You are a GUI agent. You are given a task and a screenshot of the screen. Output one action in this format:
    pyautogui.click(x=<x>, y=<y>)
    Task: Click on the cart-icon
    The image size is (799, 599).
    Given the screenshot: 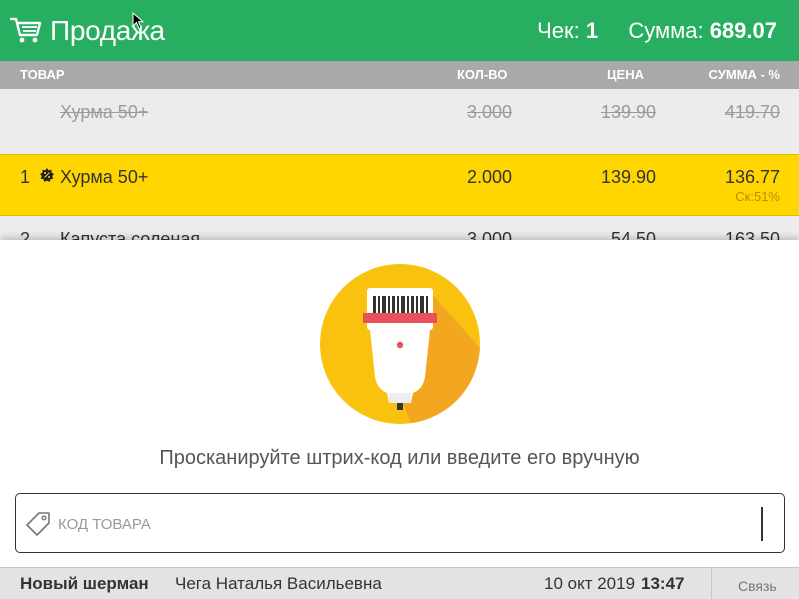 What is the action you would take?
    pyautogui.click(x=26, y=30)
    